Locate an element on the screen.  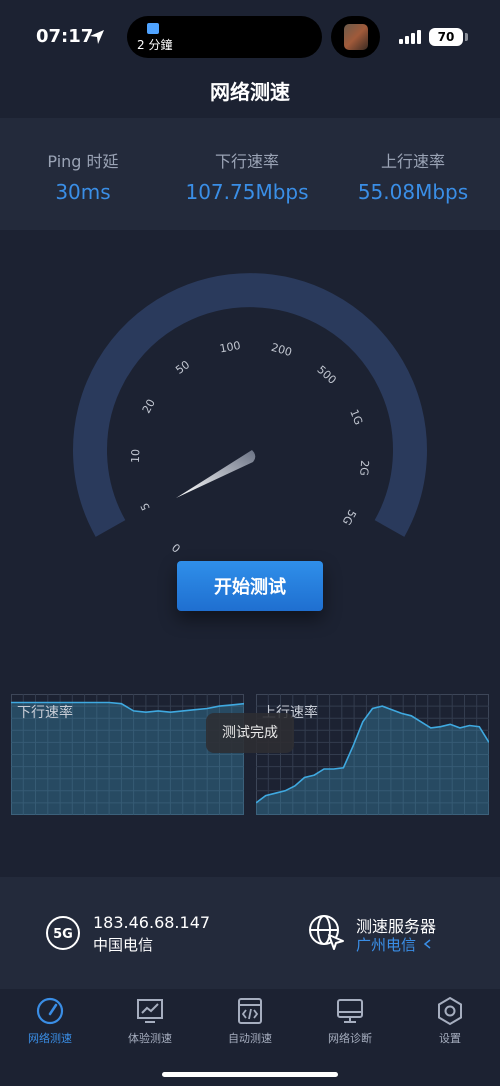
battery-tip is located at coordinates (466, 37).